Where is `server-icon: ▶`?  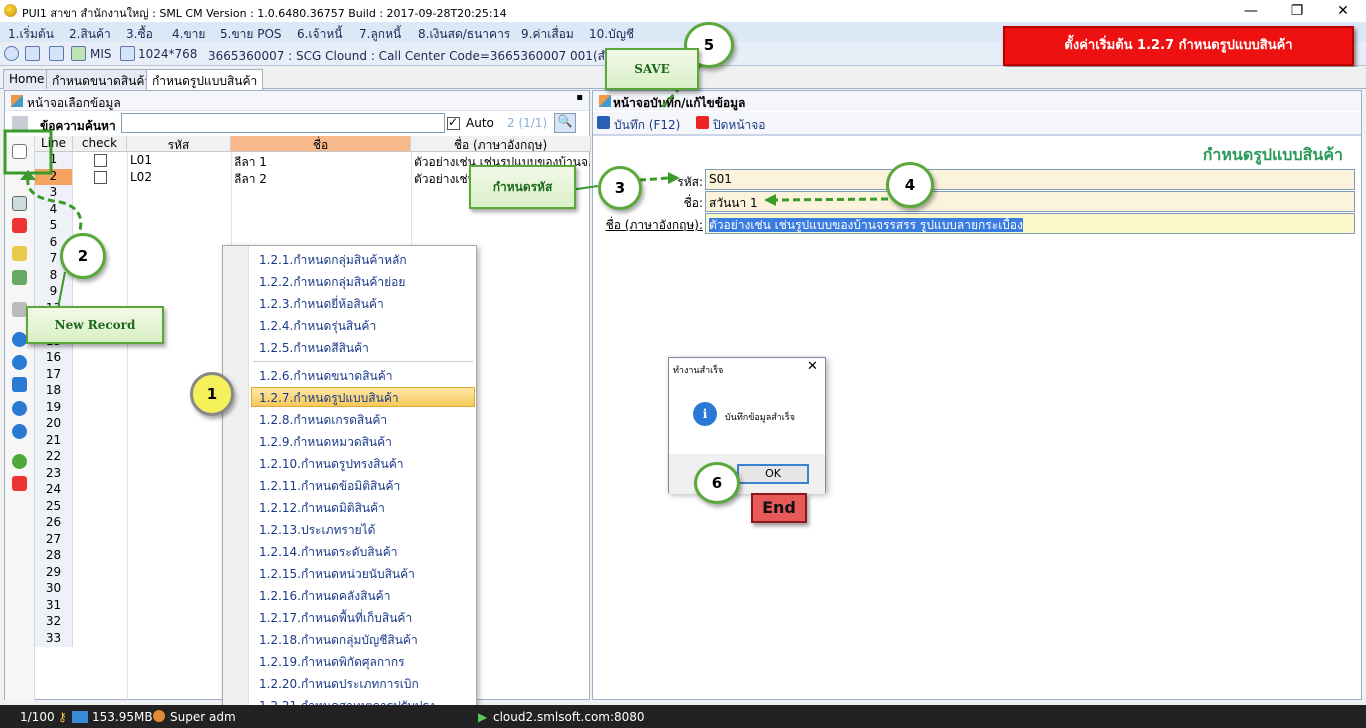 server-icon: ▶ is located at coordinates (483, 717).